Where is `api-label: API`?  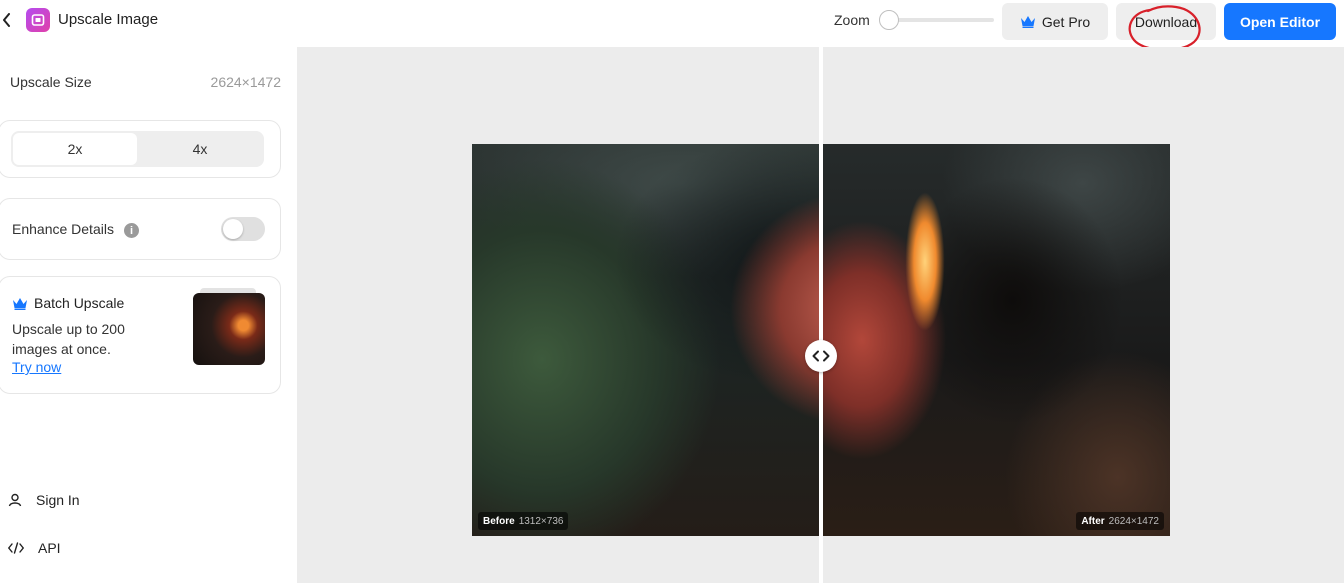 api-label: API is located at coordinates (49, 548).